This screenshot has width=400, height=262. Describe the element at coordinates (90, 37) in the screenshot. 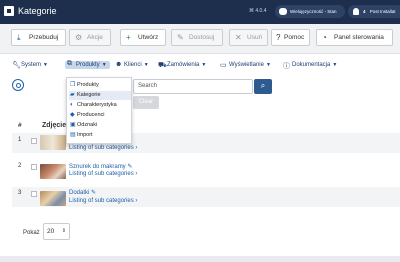

I see `actions-button: ⚙ Akcje` at that location.